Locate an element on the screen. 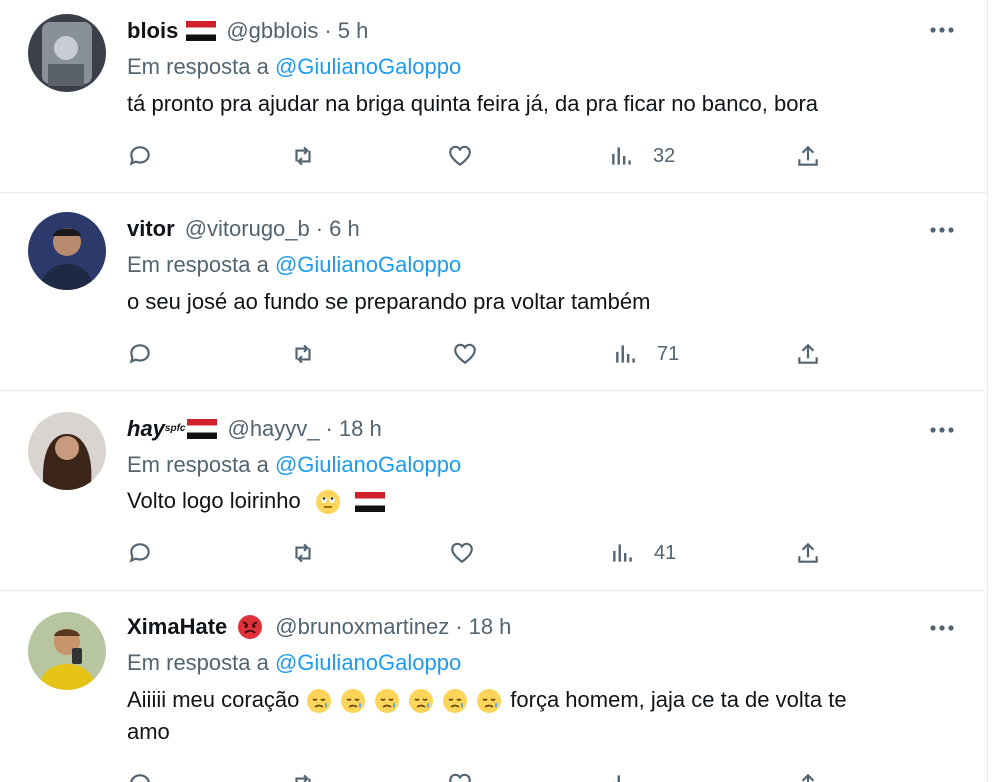  timestamp: 5 h is located at coordinates (353, 31).